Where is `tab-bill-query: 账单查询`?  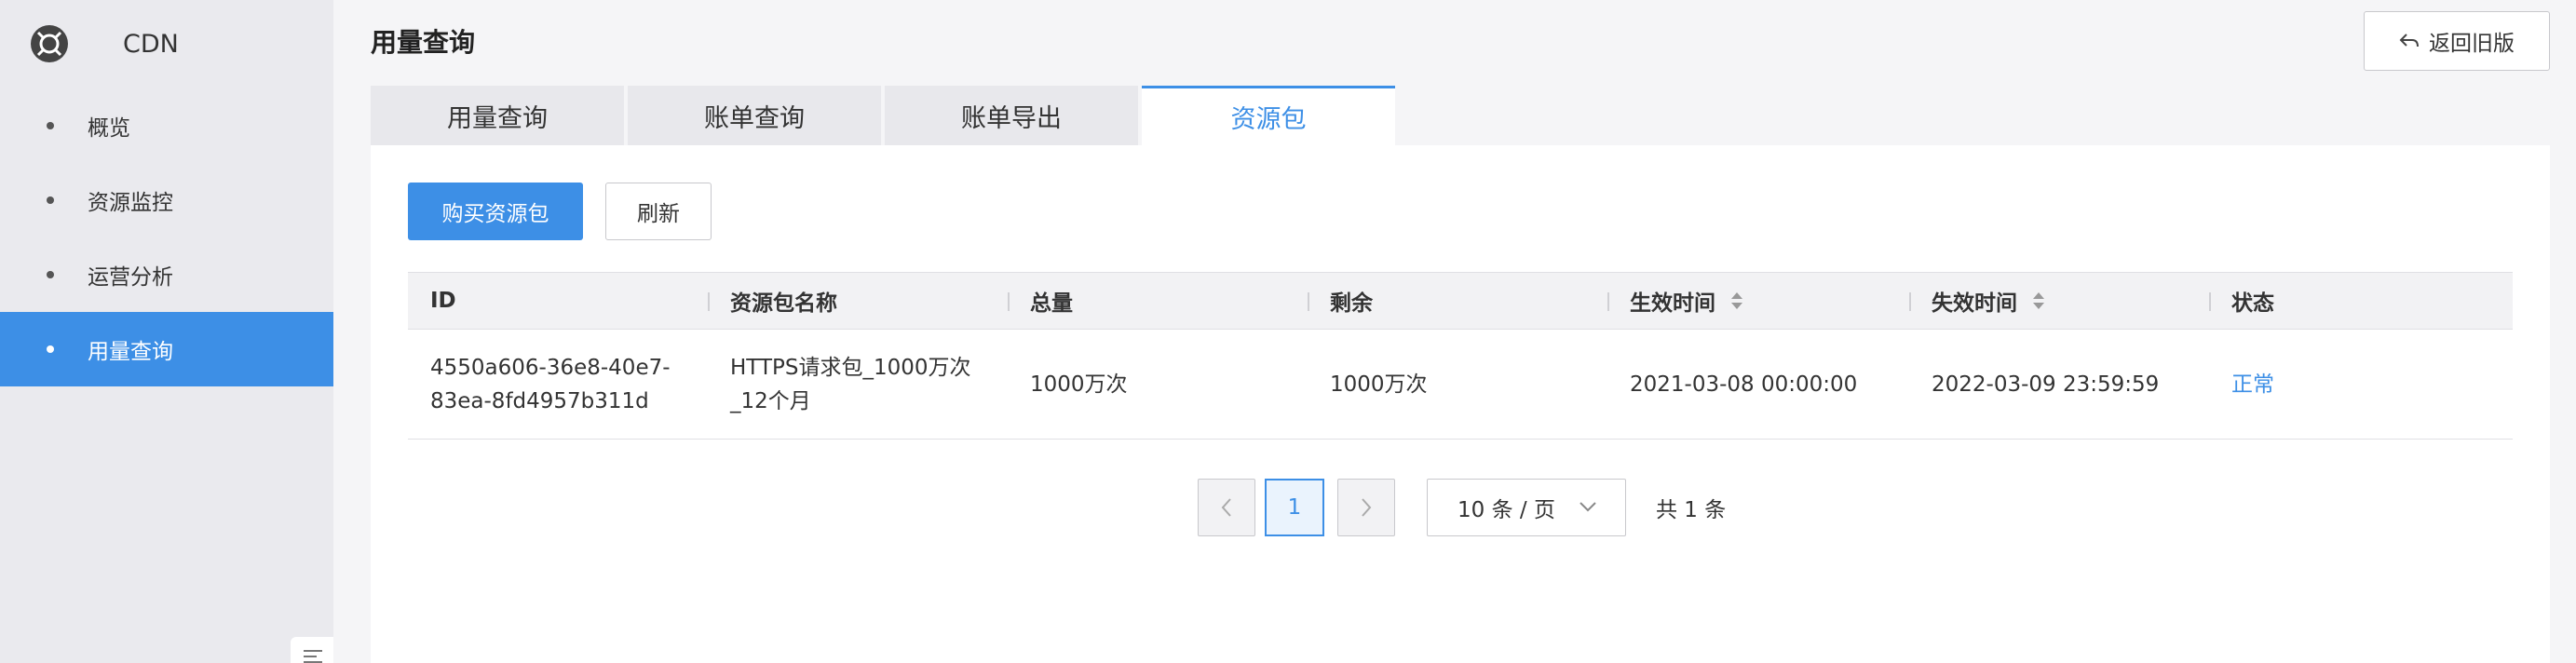 tab-bill-query: 账单查询 is located at coordinates (754, 115).